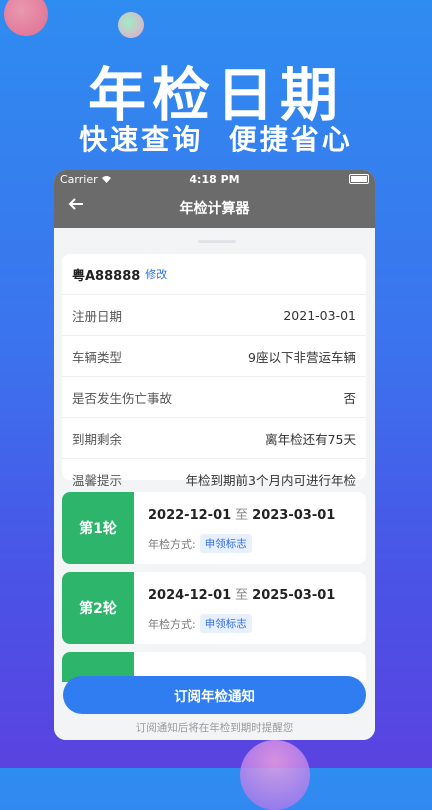  Describe the element at coordinates (214, 274) in the screenshot. I see `plate-row: 粤A88888 修改` at that location.